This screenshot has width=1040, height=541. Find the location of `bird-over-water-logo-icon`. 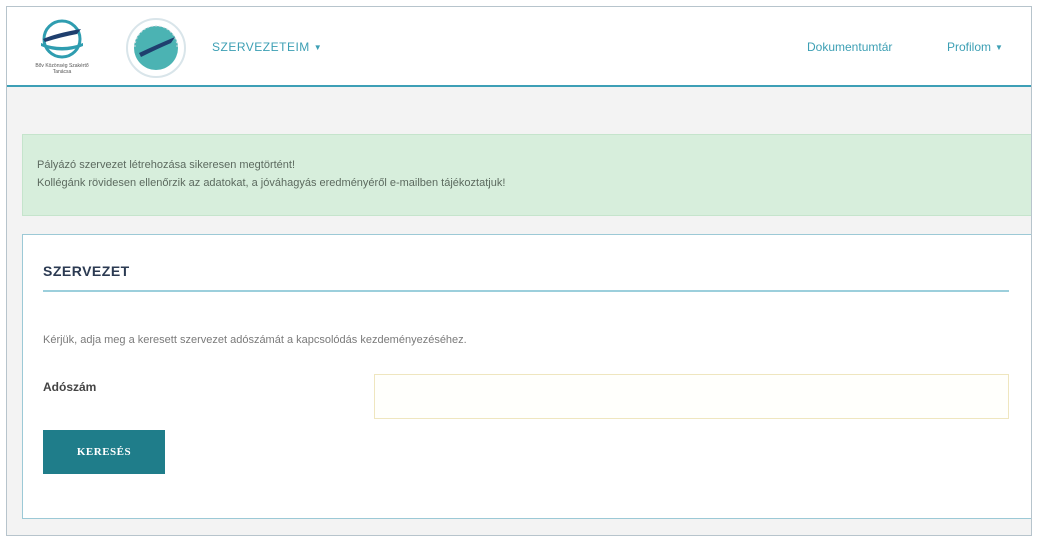

bird-over-water-logo-icon is located at coordinates (62, 39).